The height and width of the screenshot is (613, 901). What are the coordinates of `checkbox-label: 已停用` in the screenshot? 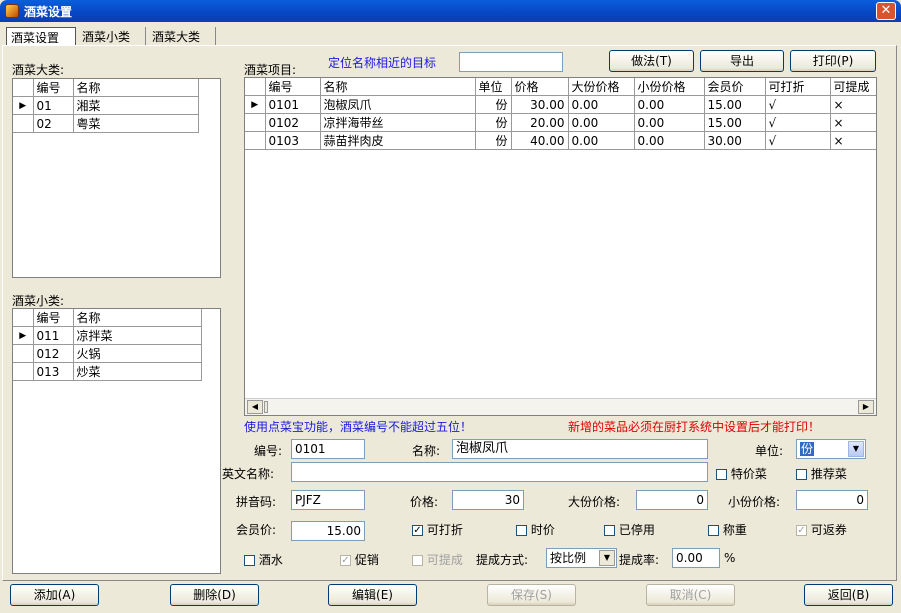 It's located at (636, 530).